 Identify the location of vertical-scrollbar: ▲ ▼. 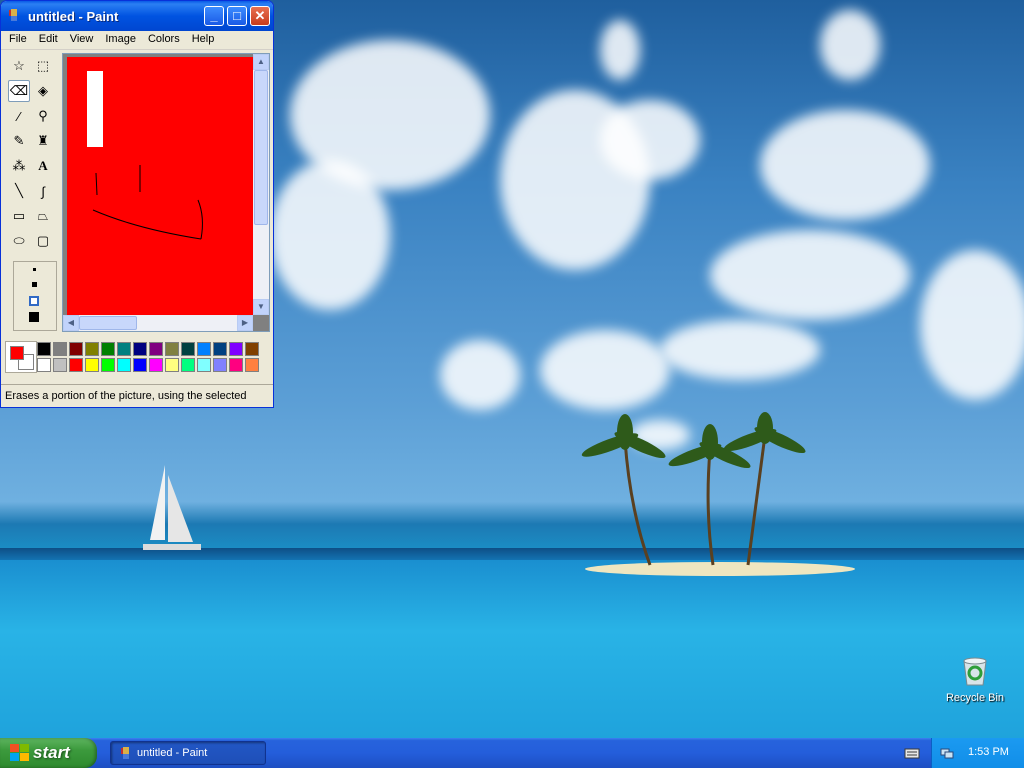
(261, 184).